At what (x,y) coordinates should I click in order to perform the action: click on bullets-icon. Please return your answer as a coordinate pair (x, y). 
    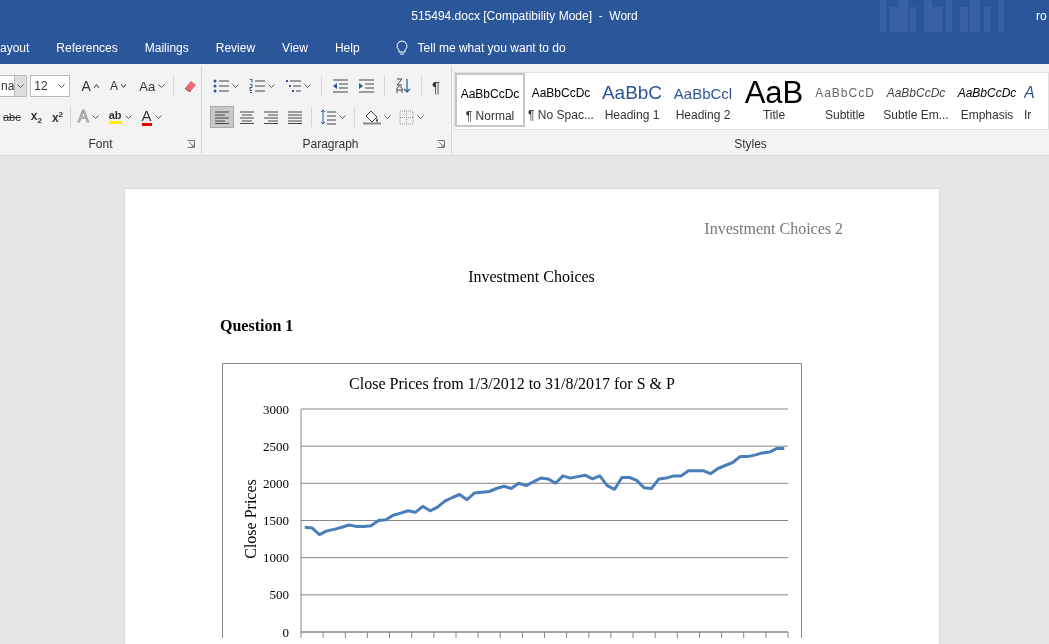
    Looking at the image, I should click on (221, 86).